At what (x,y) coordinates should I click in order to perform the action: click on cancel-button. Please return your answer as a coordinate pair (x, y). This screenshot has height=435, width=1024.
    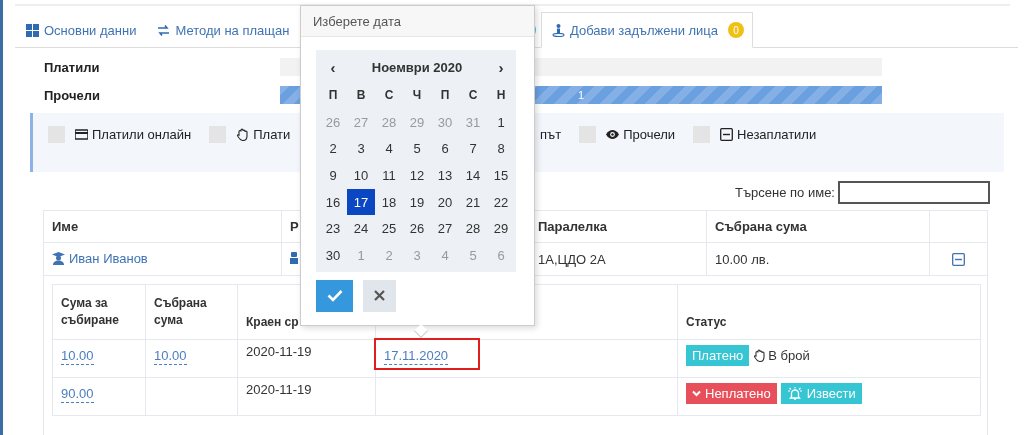
    Looking at the image, I should click on (379, 295).